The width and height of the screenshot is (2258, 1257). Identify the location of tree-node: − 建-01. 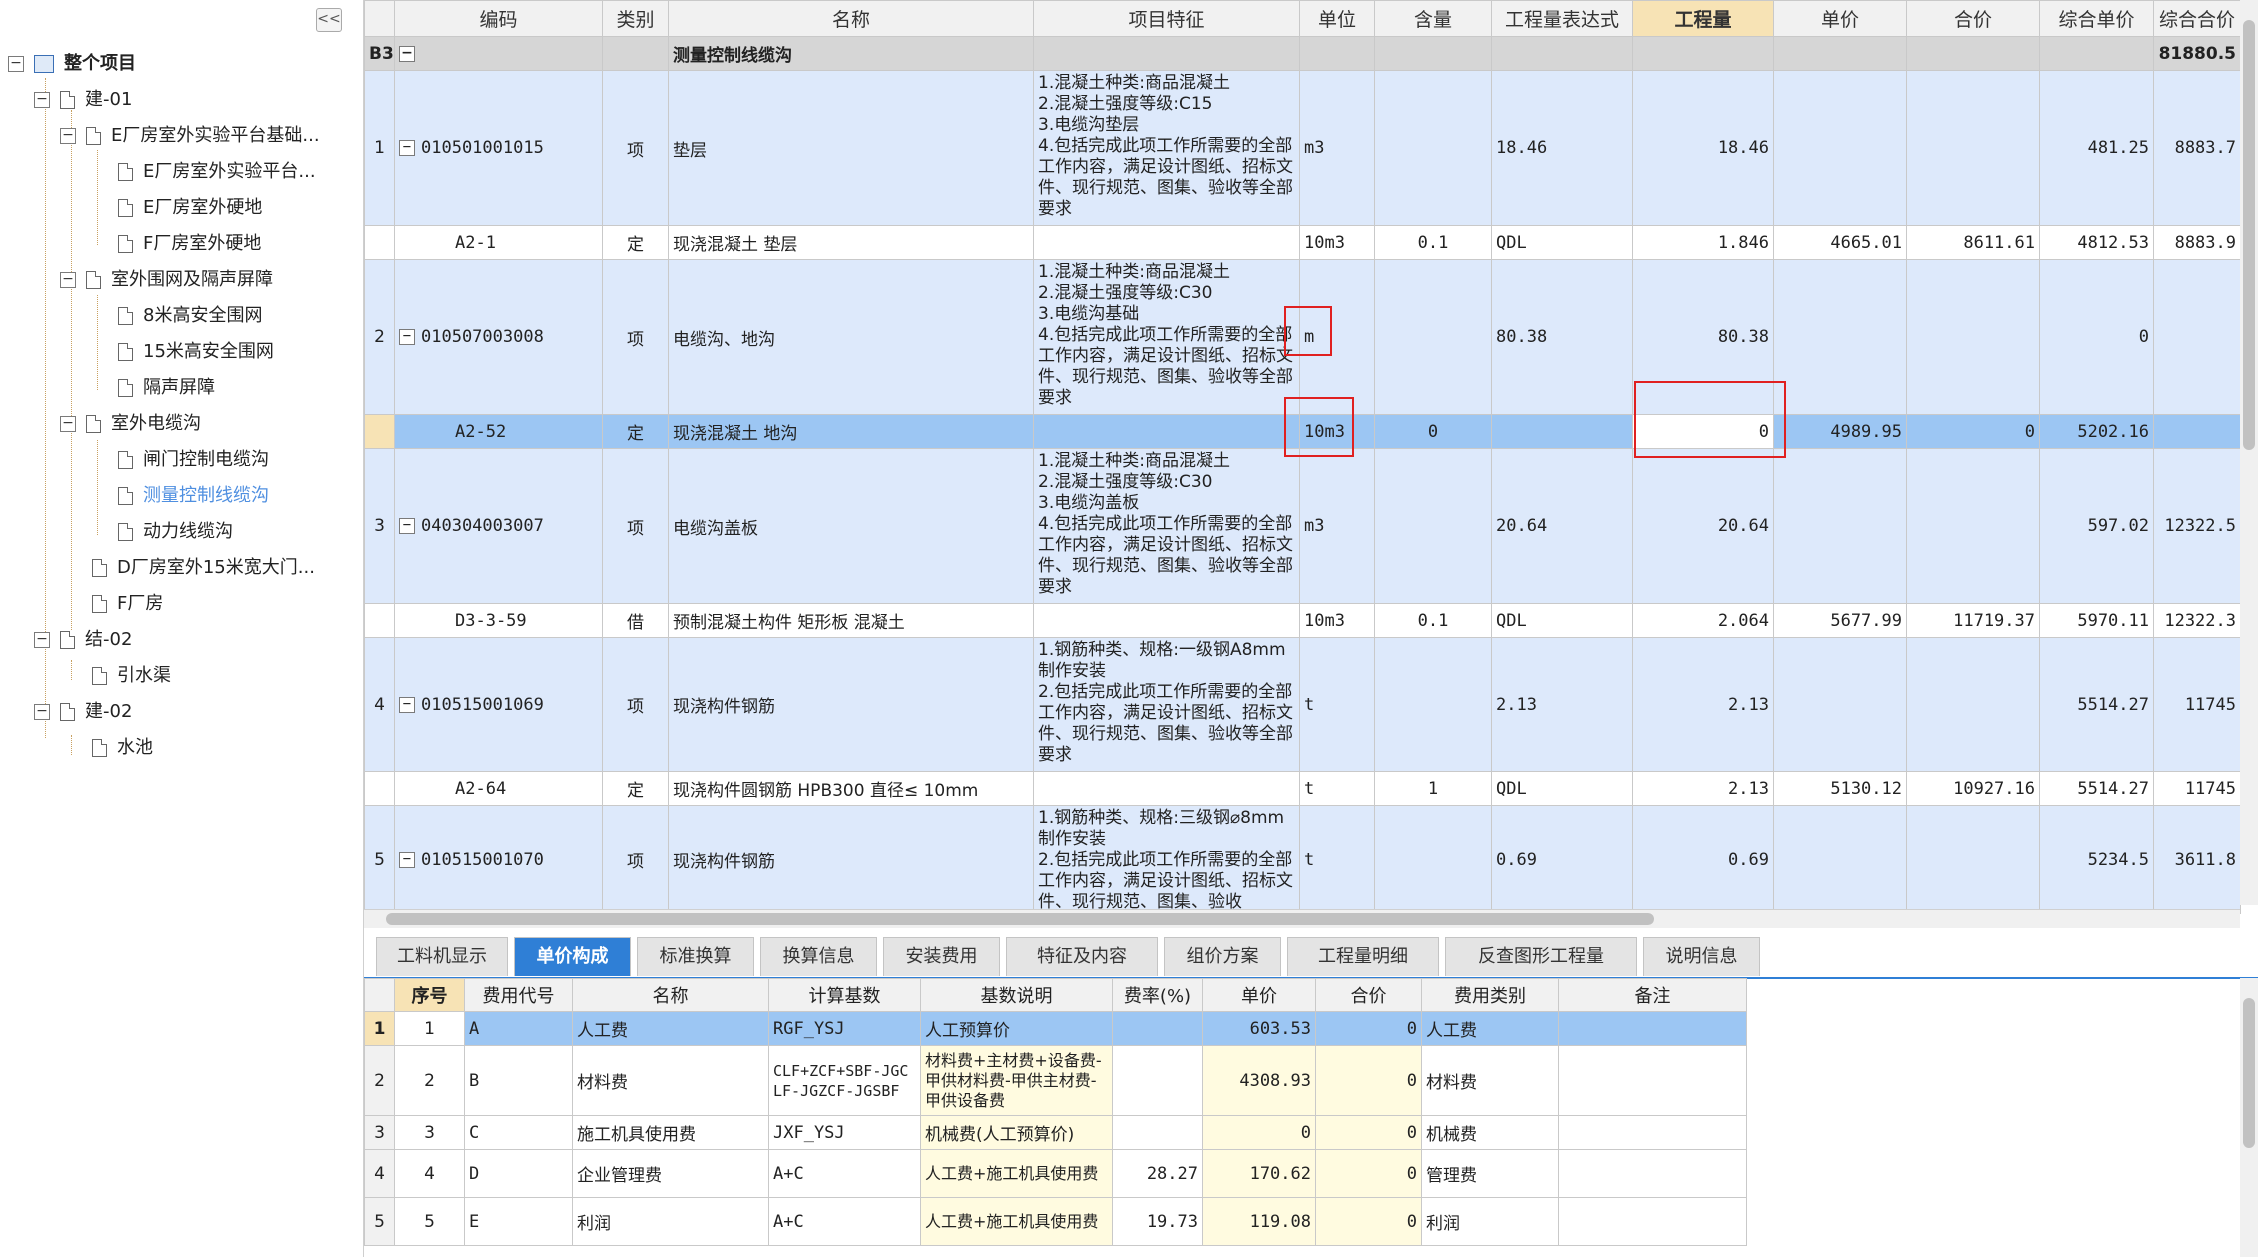
(83, 100).